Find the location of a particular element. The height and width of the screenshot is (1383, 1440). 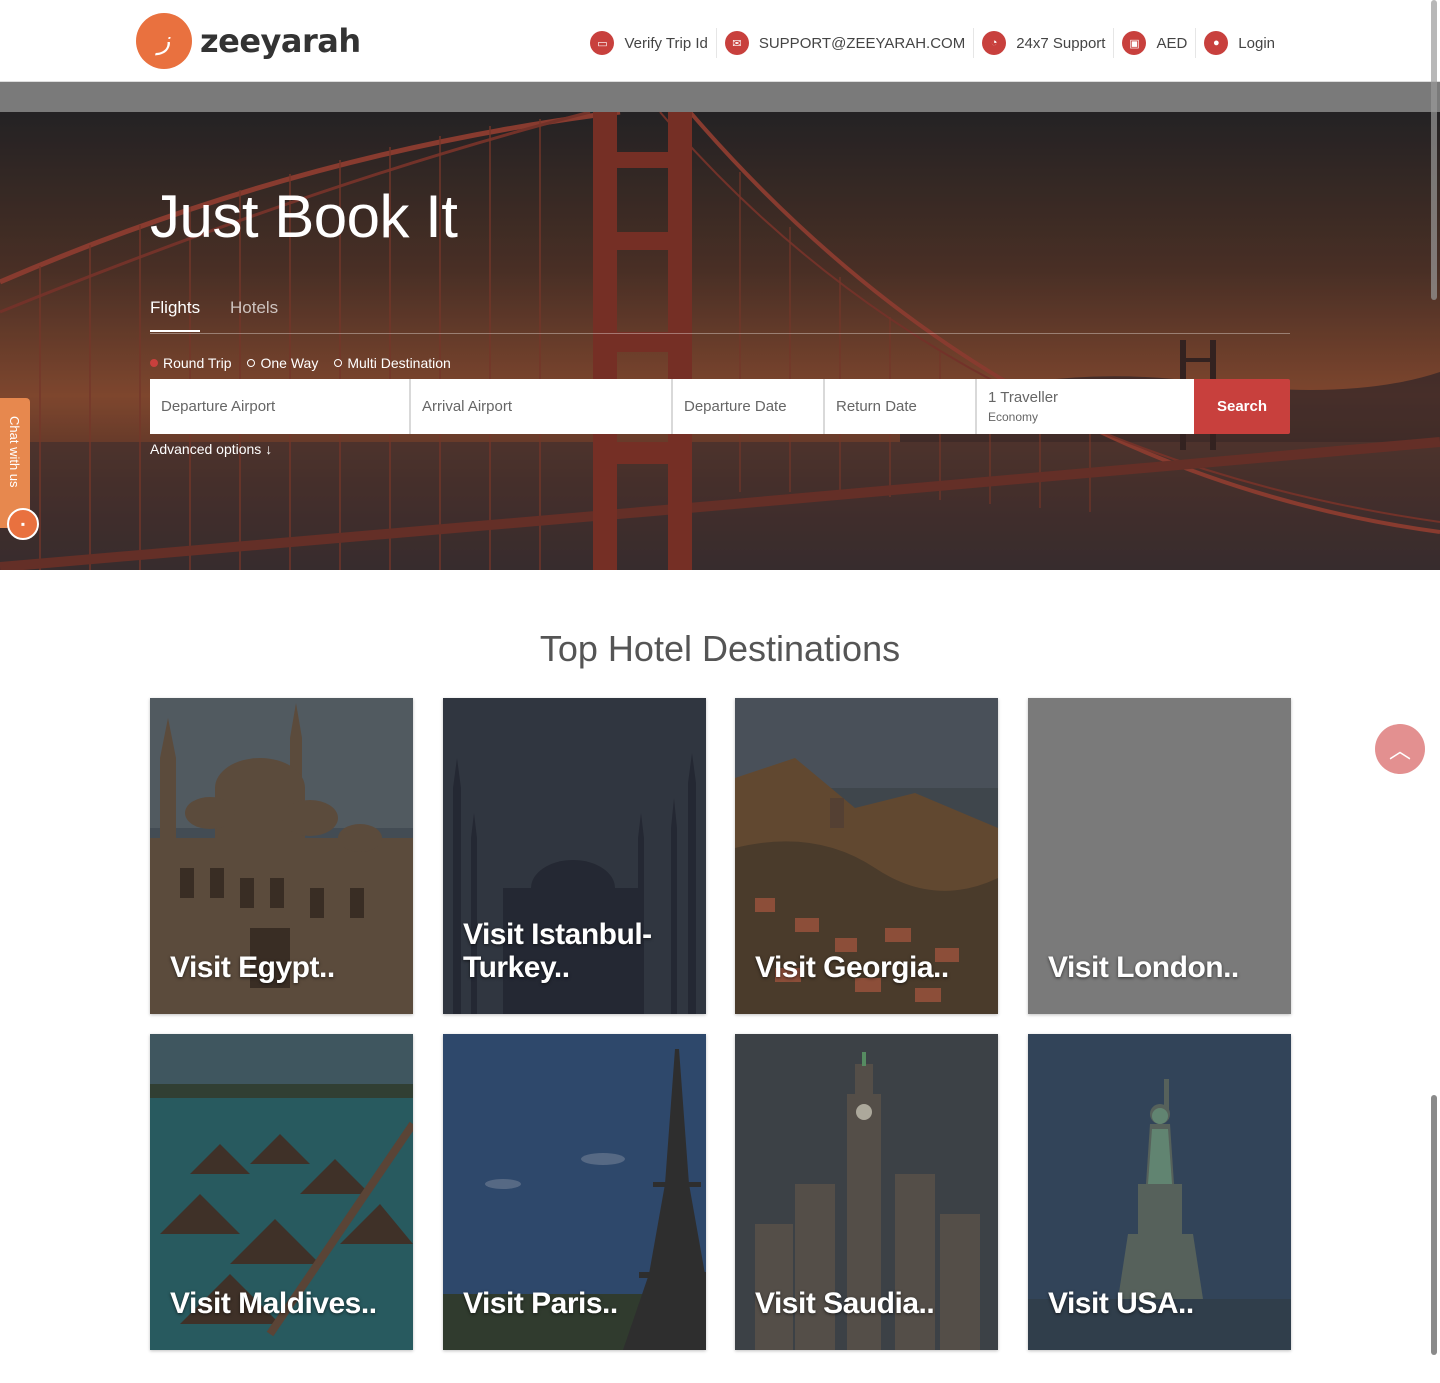

departure-airport-input: Departure Airport is located at coordinates (280, 406).